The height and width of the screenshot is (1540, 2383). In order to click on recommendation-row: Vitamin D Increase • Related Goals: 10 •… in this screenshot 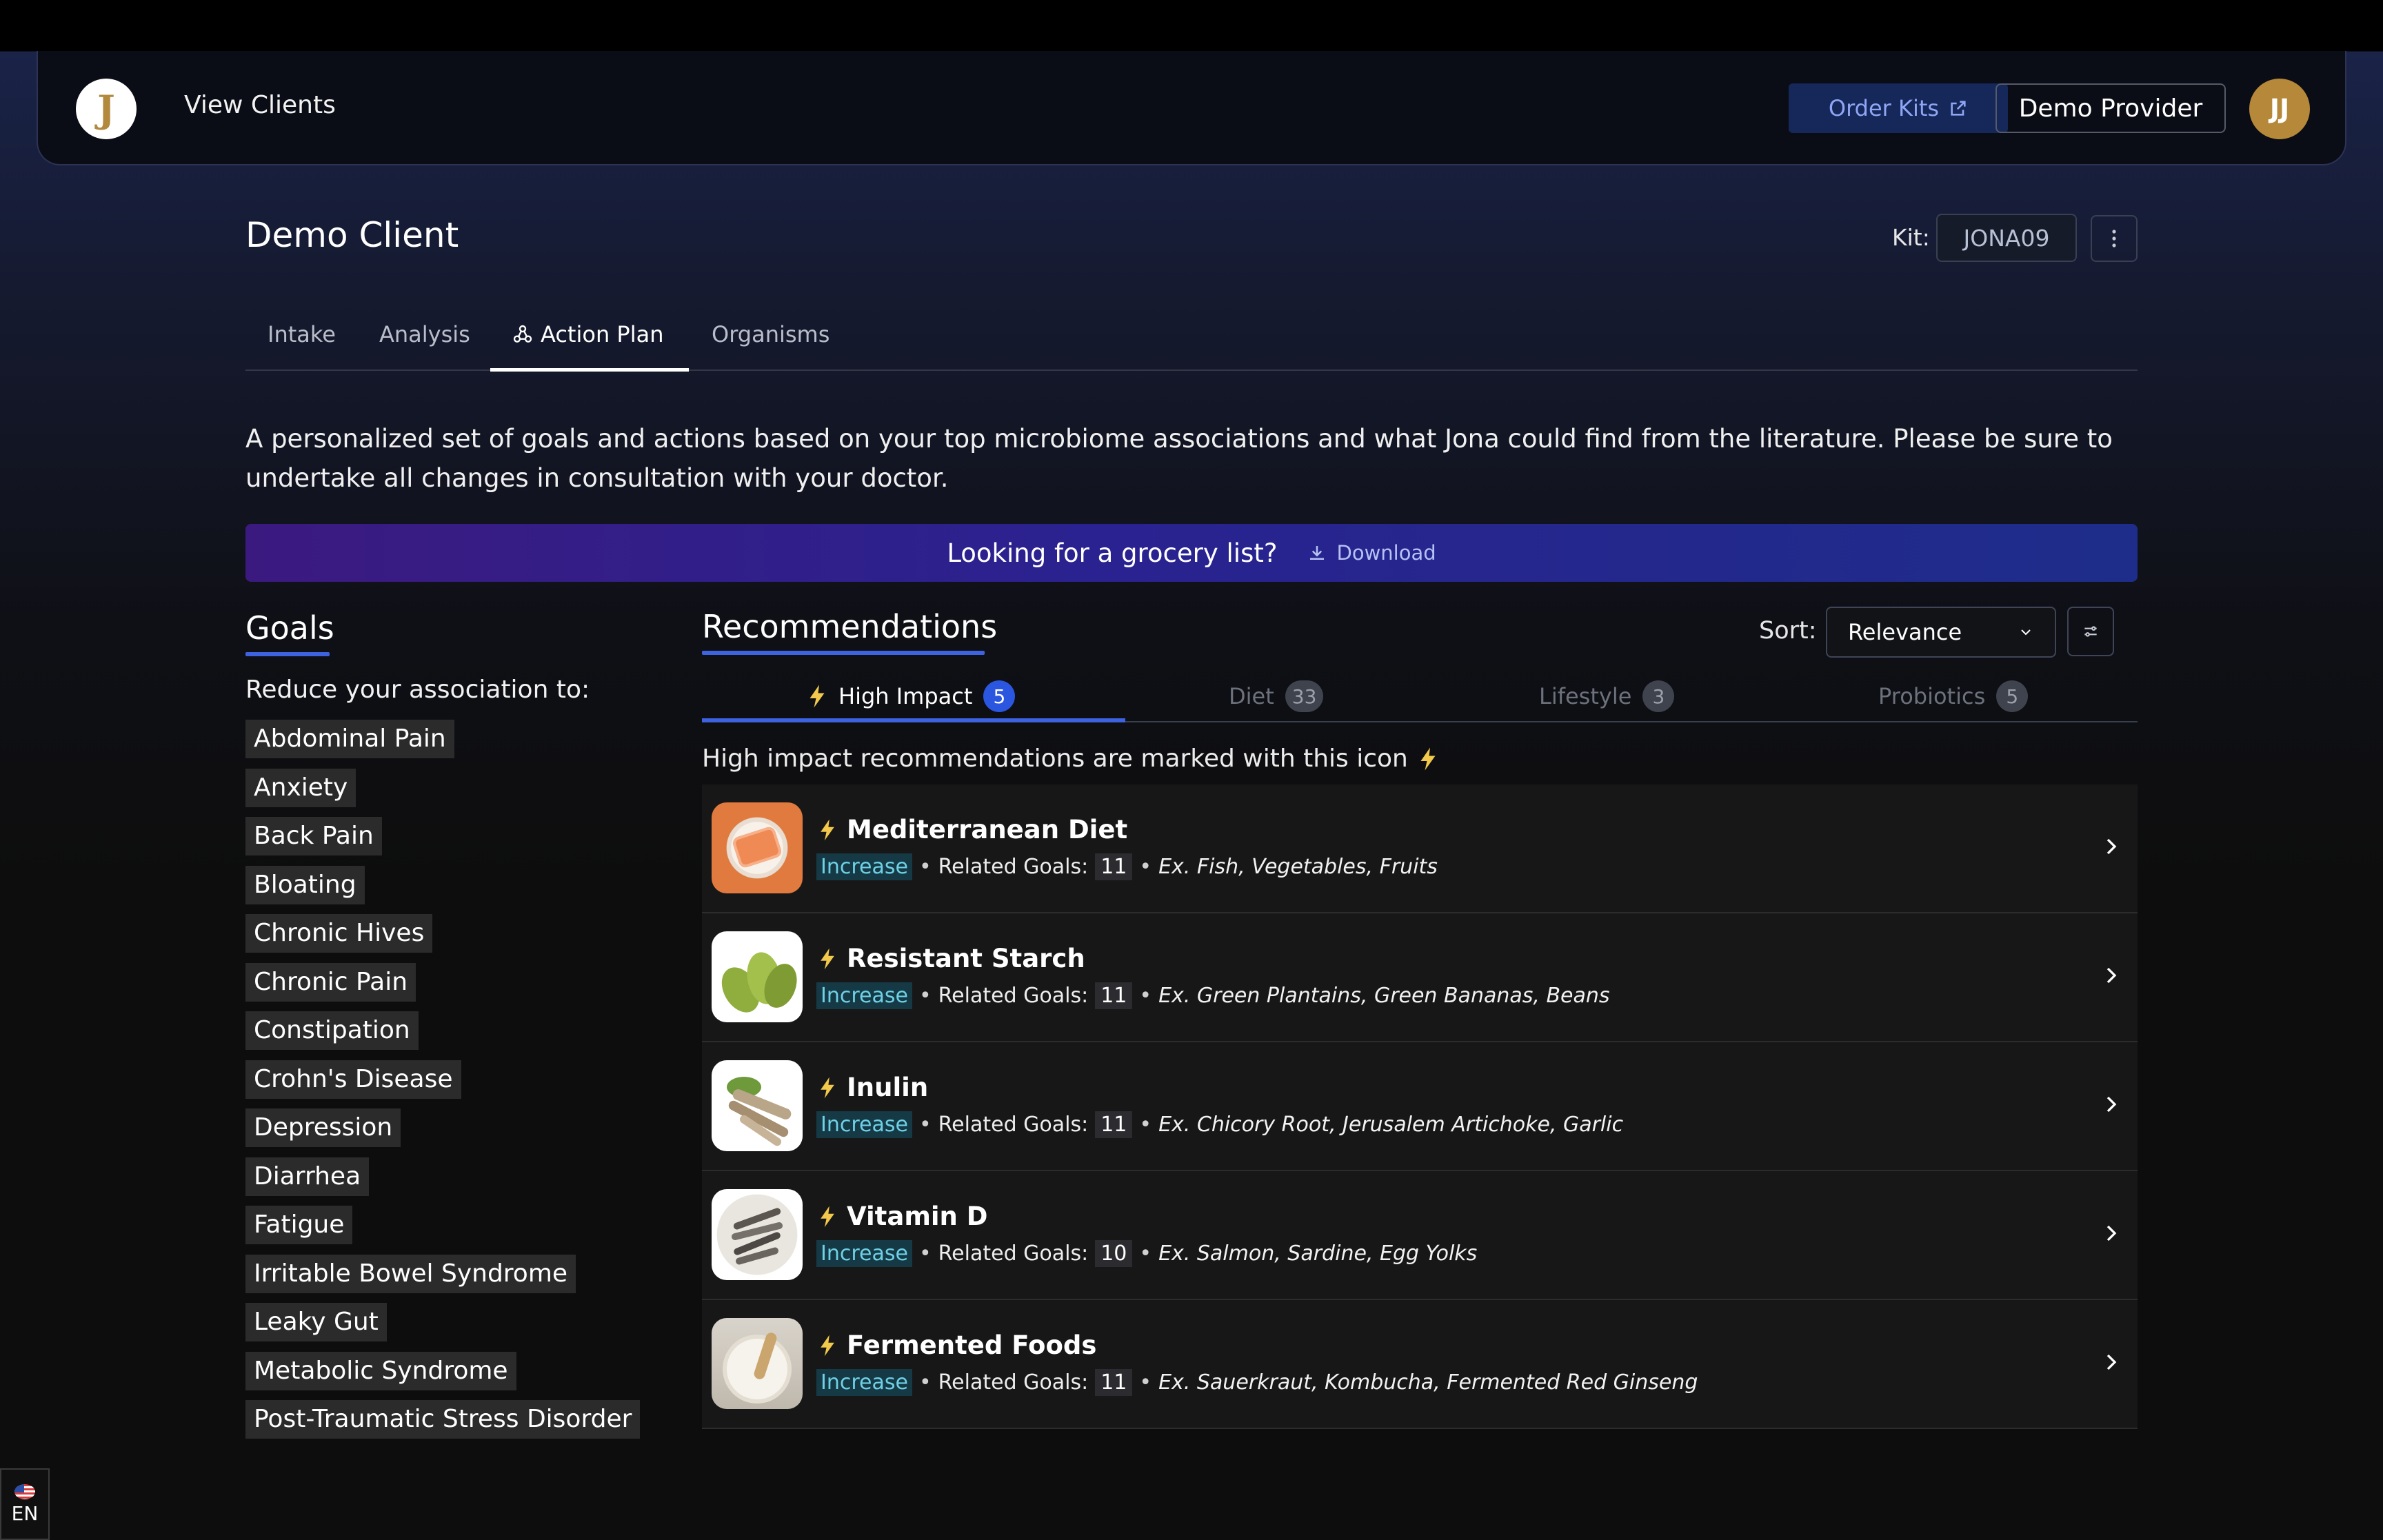, I will do `click(1420, 1236)`.